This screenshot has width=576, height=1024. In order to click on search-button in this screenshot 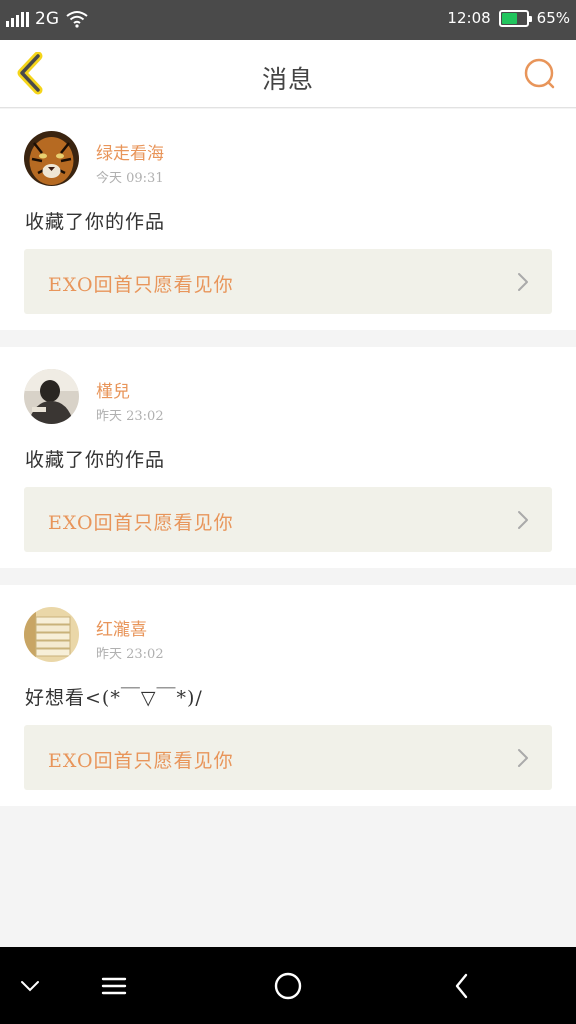, I will do `click(540, 74)`.